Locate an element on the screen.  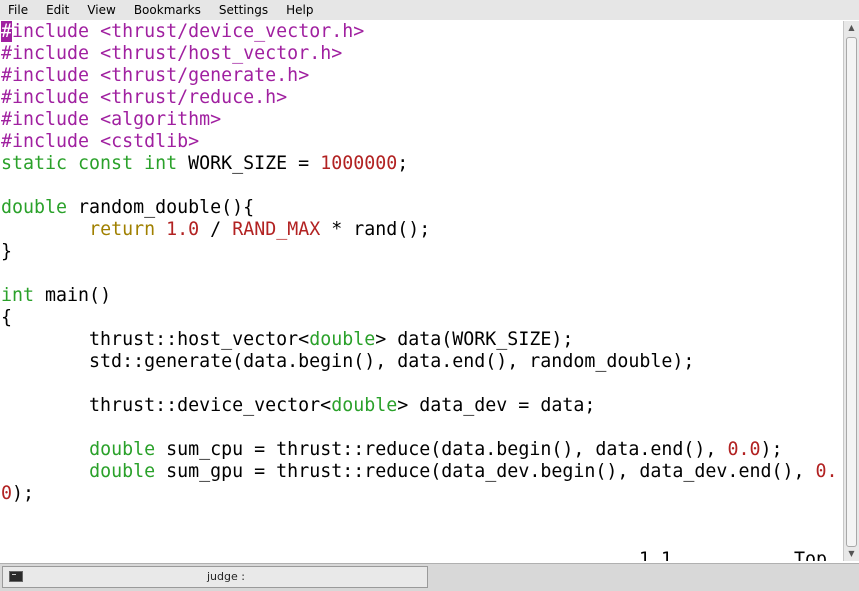
code-token: RAND_MAX is located at coordinates (276, 229).